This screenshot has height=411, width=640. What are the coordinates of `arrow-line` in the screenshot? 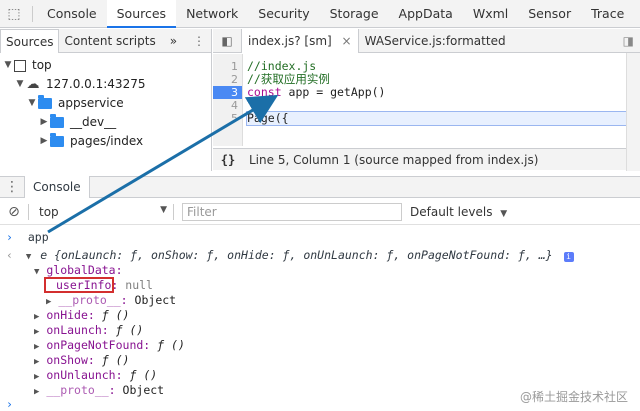 It's located at (163, 164).